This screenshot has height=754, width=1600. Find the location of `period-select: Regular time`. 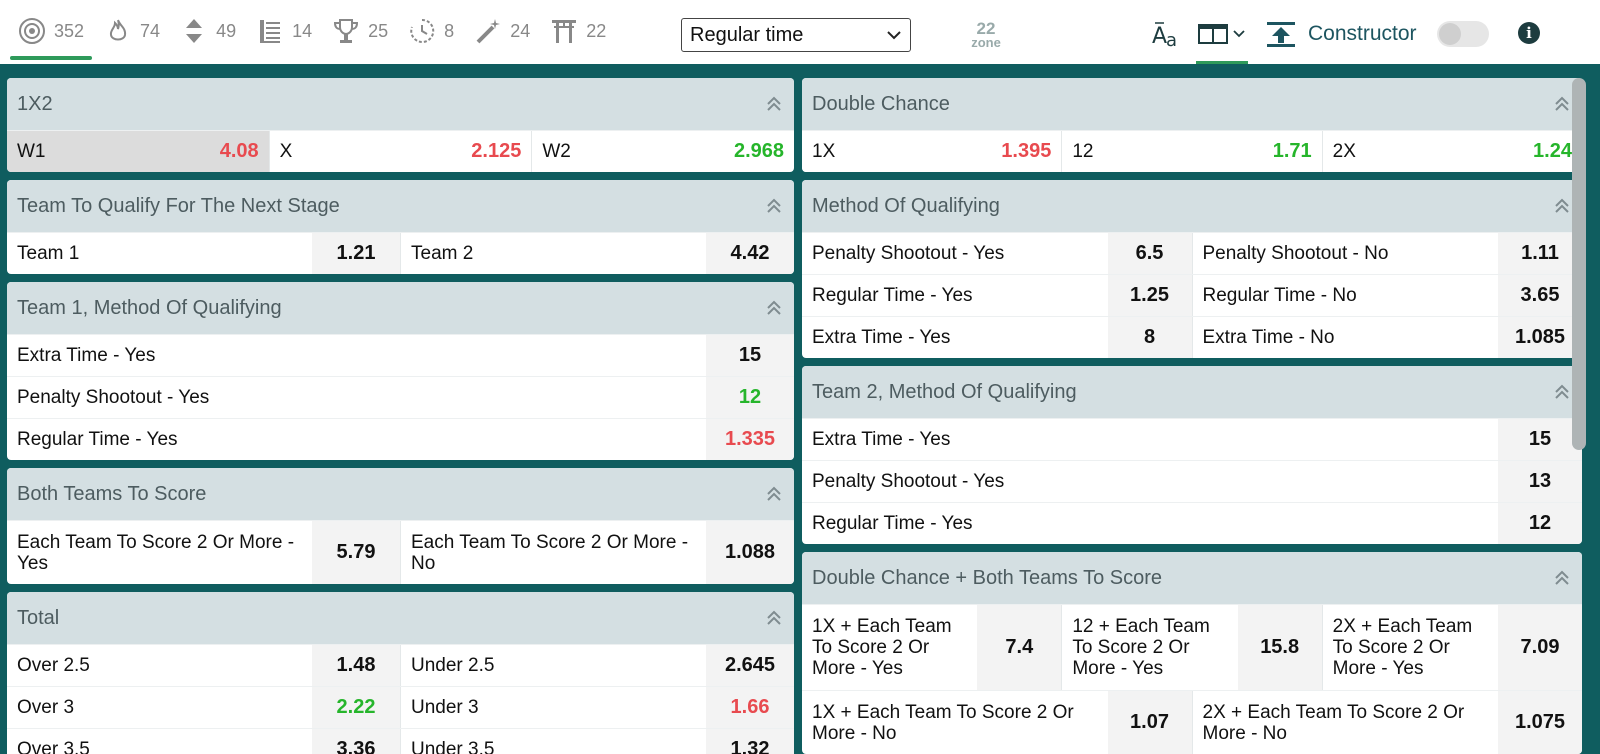

period-select: Regular time is located at coordinates (796, 35).